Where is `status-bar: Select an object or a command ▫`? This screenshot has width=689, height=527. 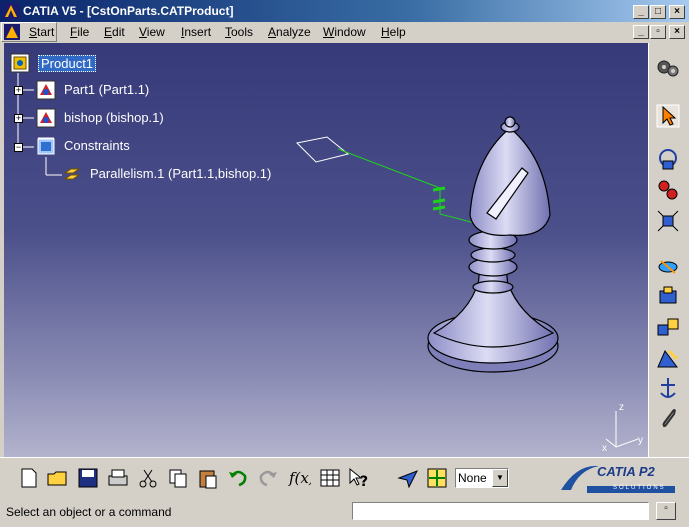
status-bar: Select an object or a command ▫ is located at coordinates (344, 512).